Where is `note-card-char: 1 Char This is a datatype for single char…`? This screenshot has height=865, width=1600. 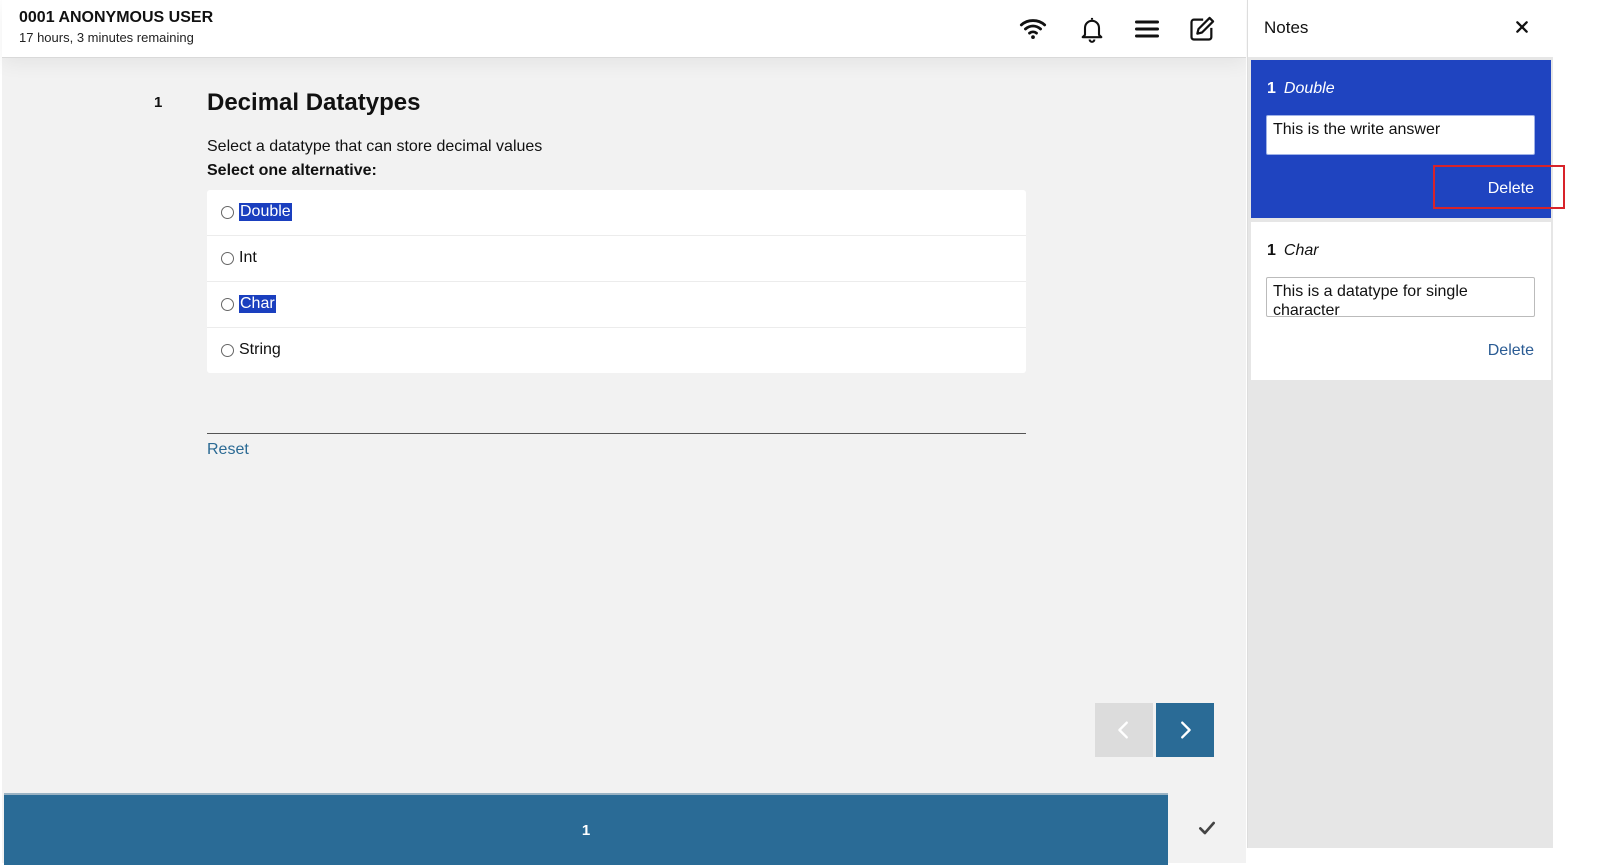
note-card-char: 1 Char This is a datatype for single char… is located at coordinates (1401, 301).